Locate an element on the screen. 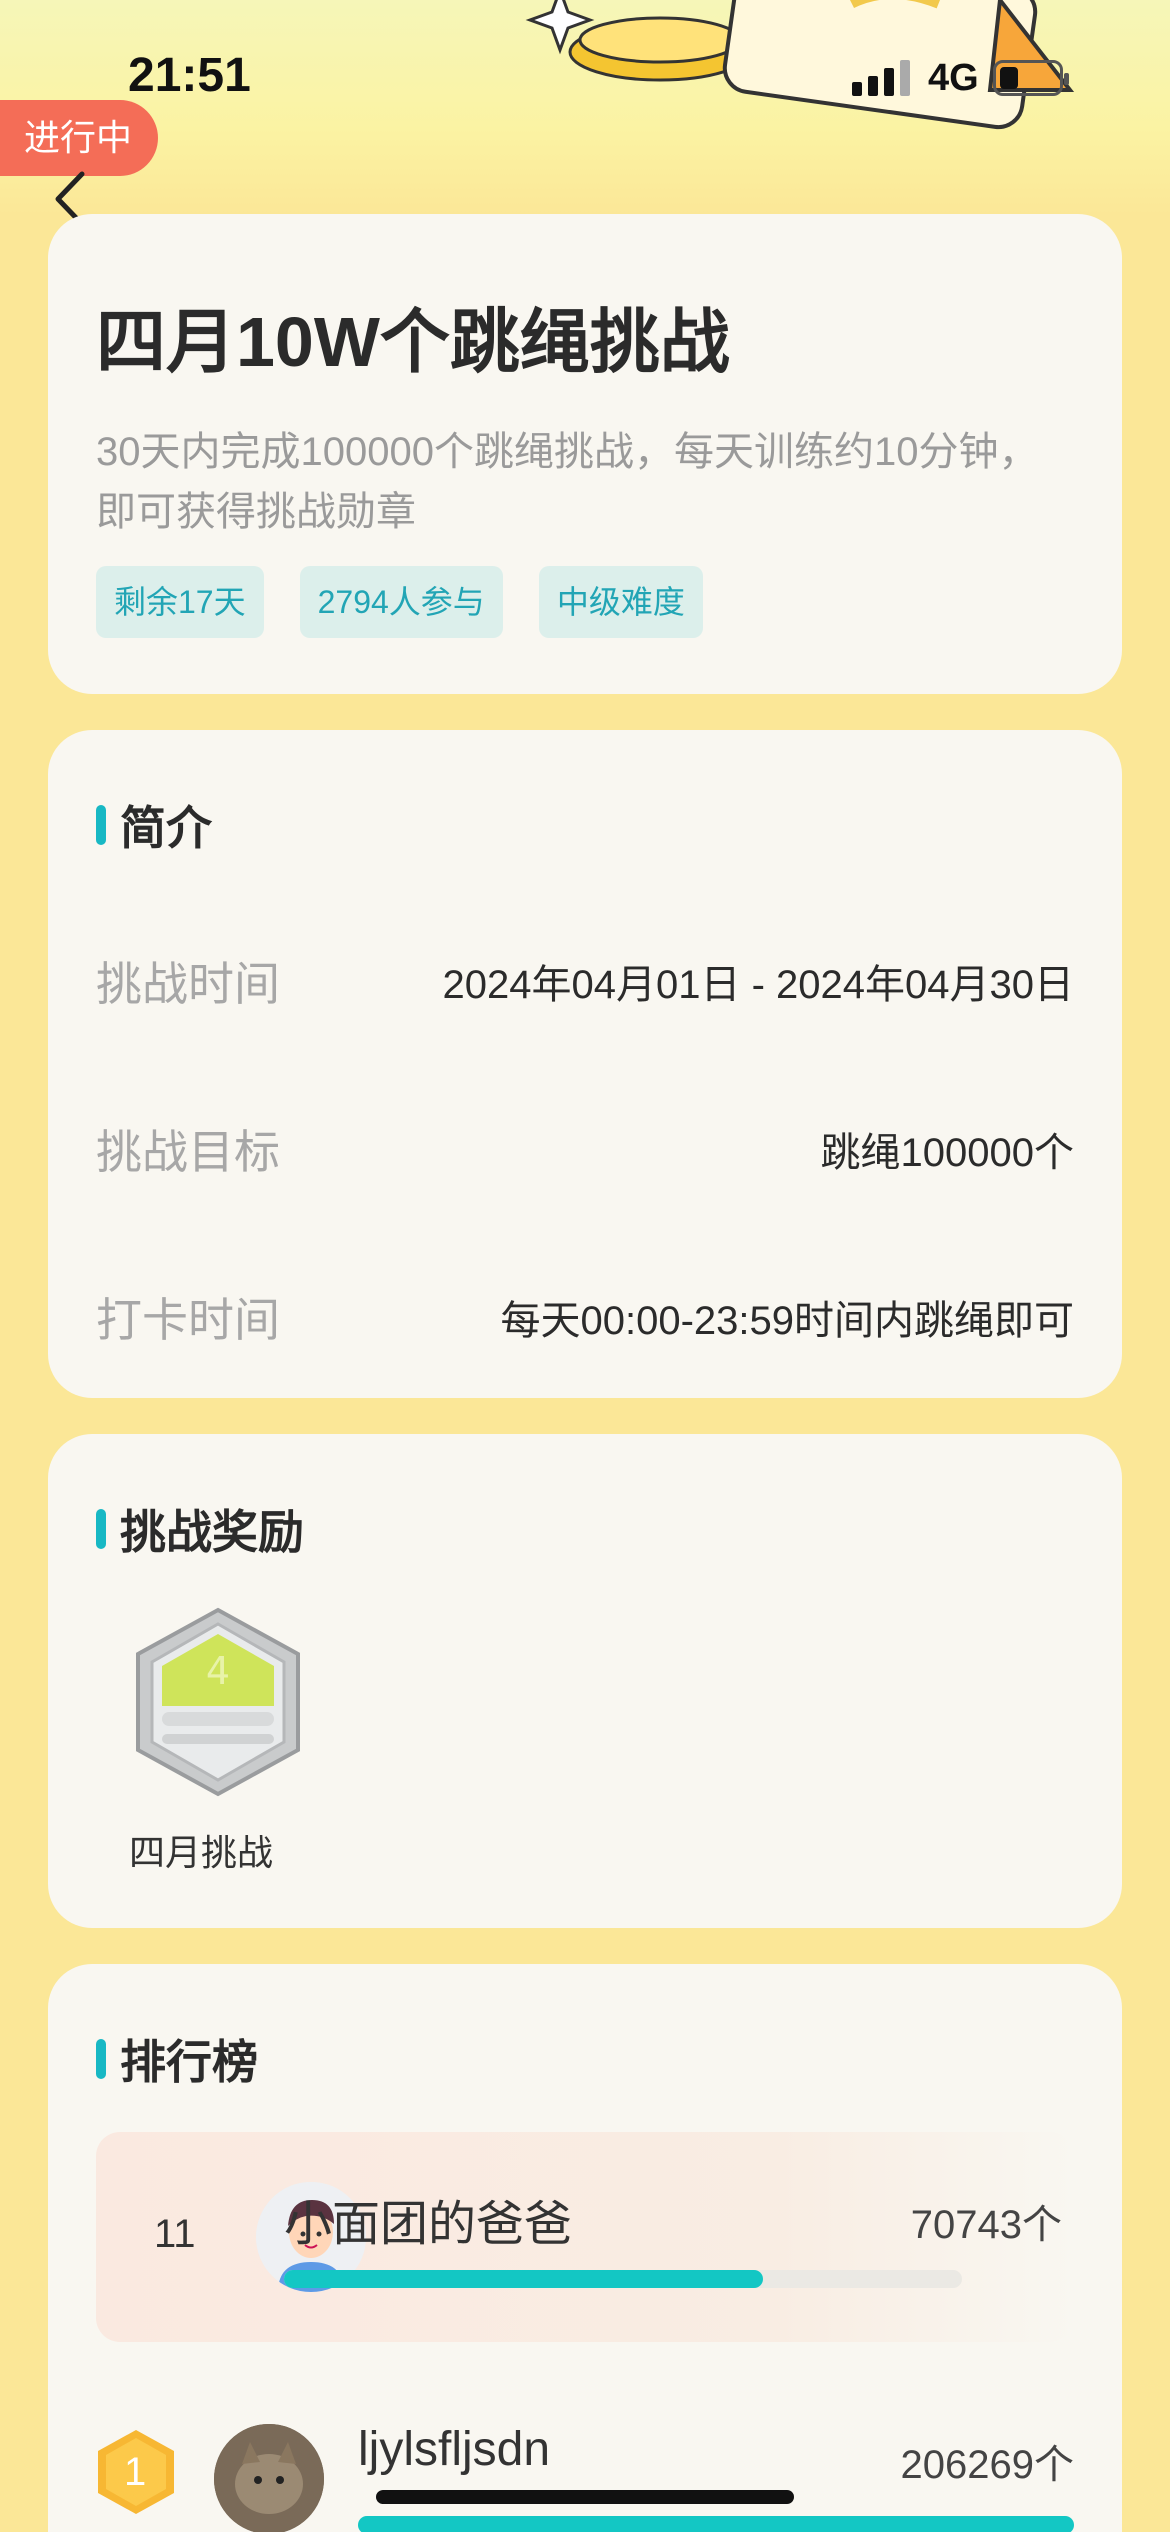  my-progress-track is located at coordinates (623, 2279).